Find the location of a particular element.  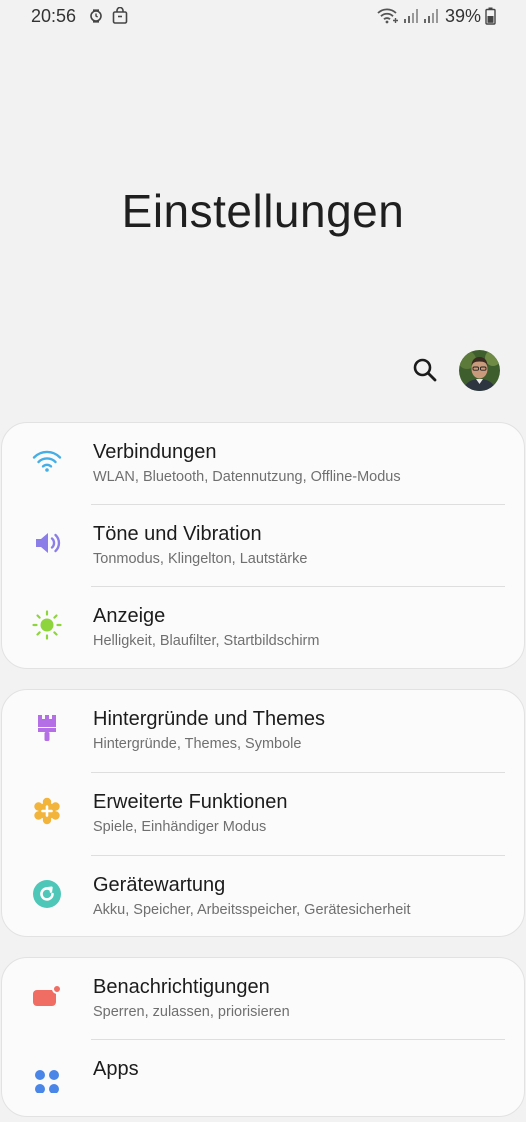

search-icon is located at coordinates (425, 370).